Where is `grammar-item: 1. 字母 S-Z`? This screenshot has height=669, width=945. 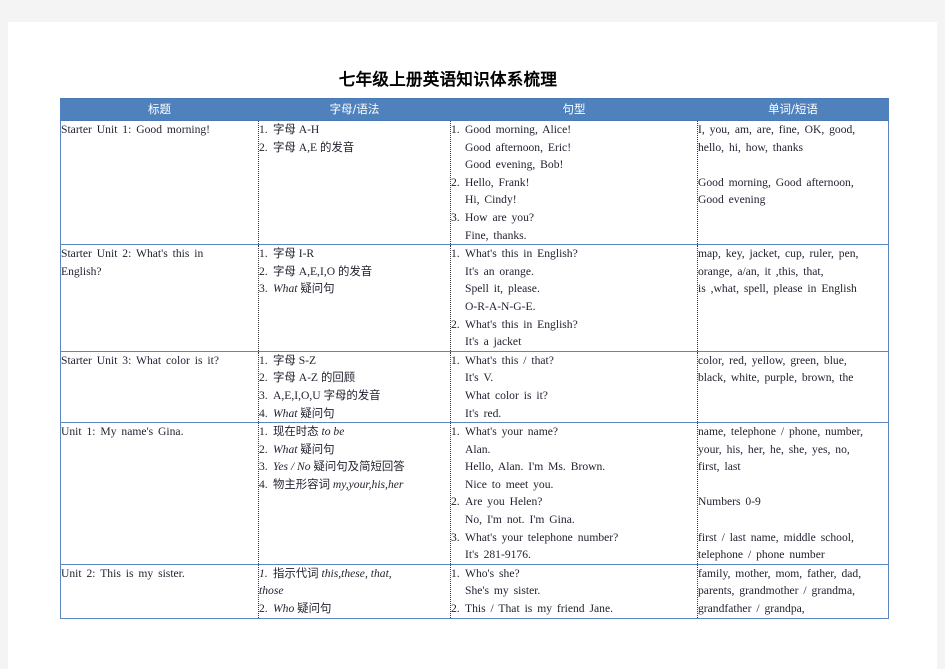 grammar-item: 1. 字母 S-Z is located at coordinates (354, 361).